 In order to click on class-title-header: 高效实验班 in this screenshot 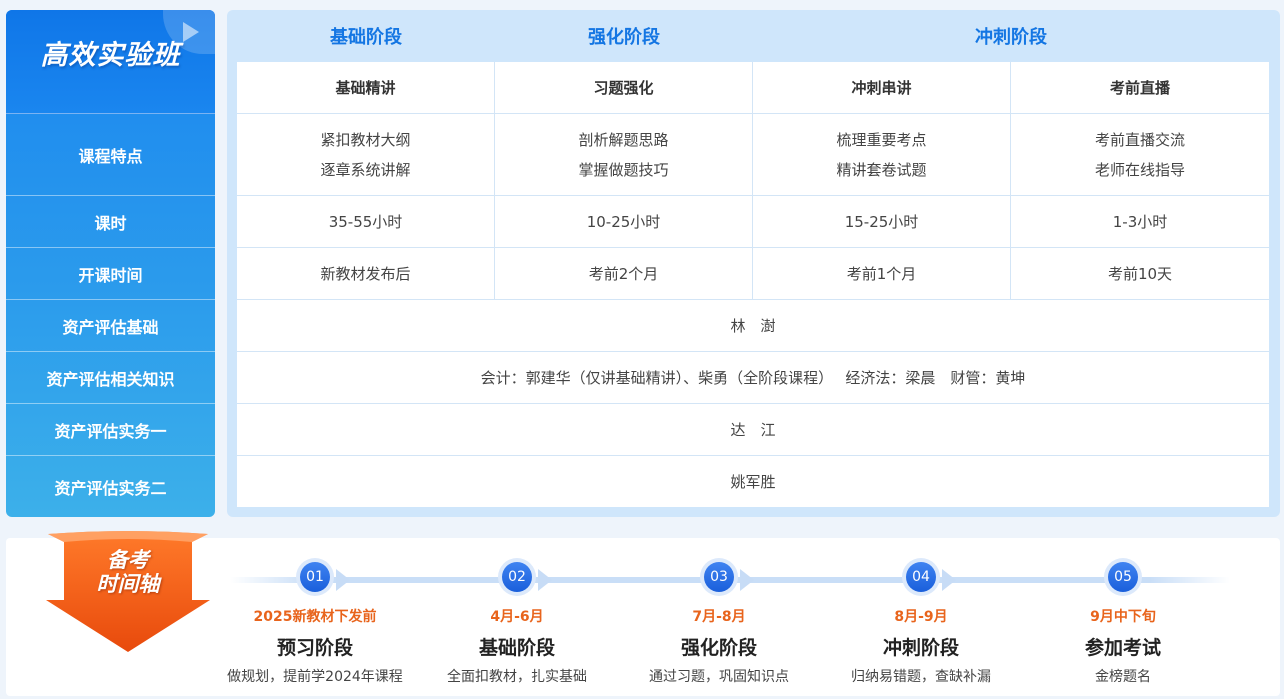, I will do `click(110, 62)`.